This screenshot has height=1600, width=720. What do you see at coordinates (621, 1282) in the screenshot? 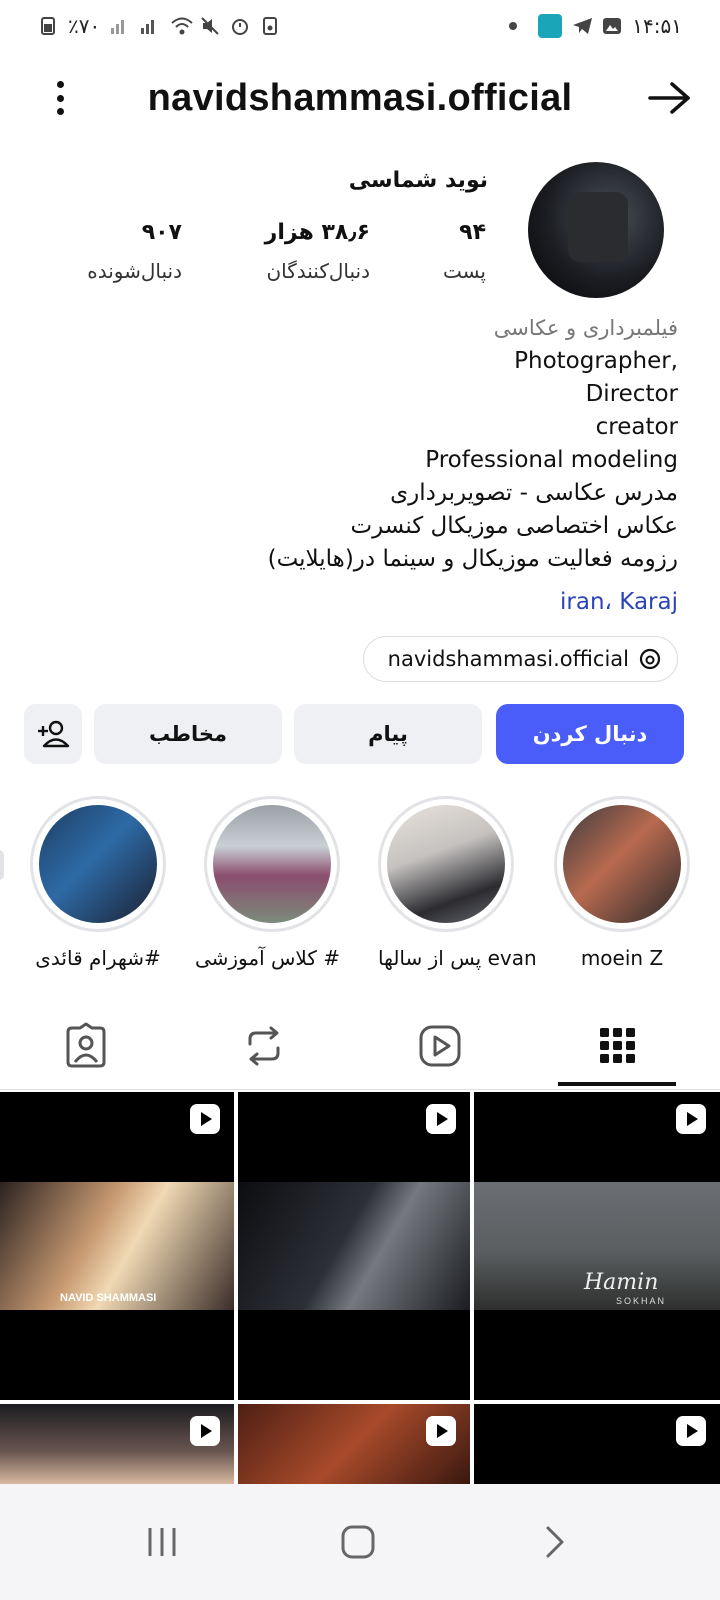
I see `post-title-text: Hamin` at bounding box center [621, 1282].